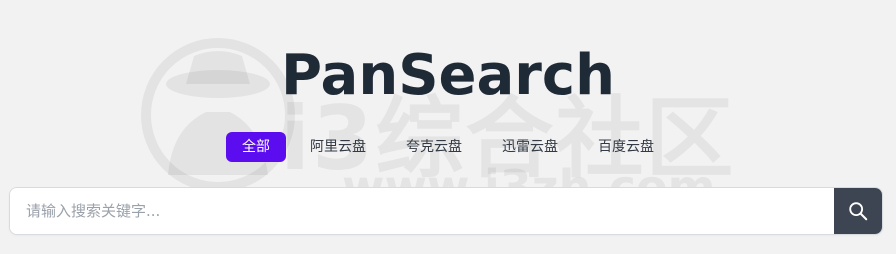  Describe the element at coordinates (338, 147) in the screenshot. I see `tab-aliyun: 阿里云盘` at that location.